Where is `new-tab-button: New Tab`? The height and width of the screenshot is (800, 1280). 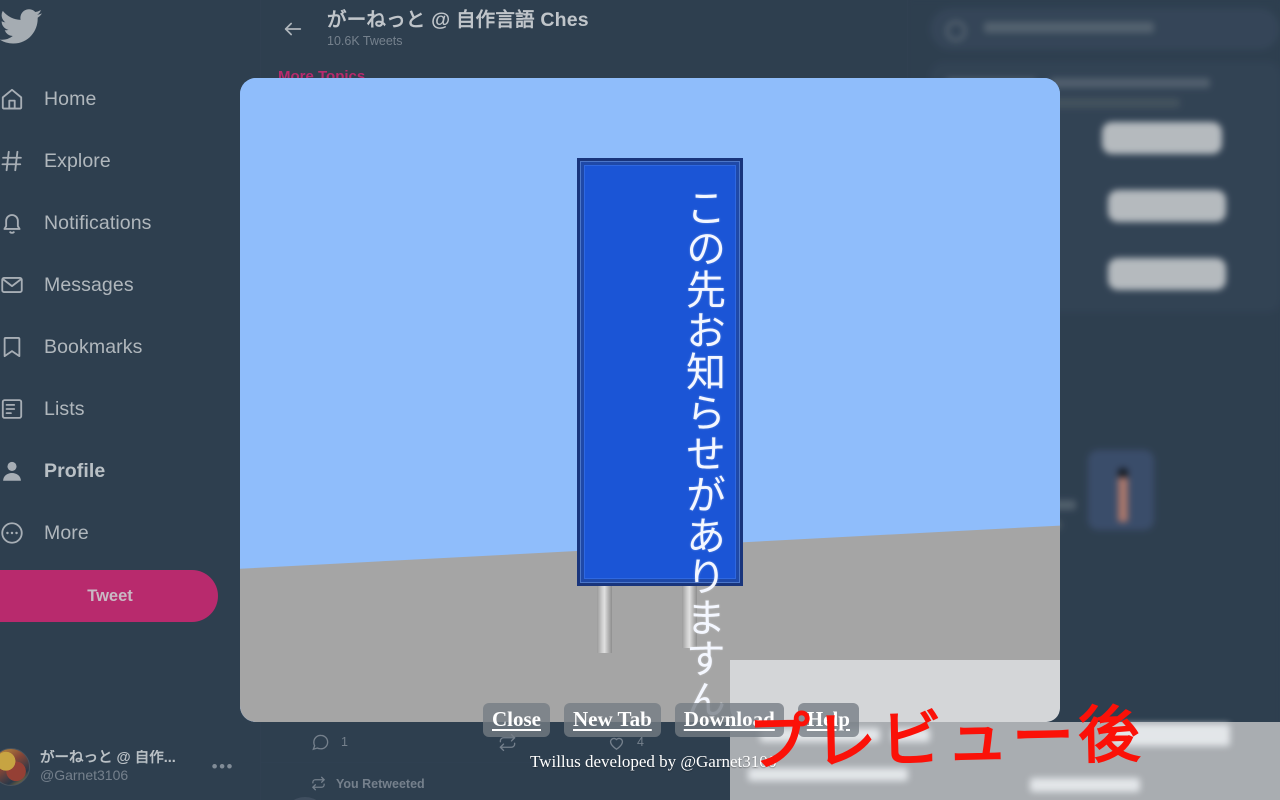 new-tab-button: New Tab is located at coordinates (612, 720).